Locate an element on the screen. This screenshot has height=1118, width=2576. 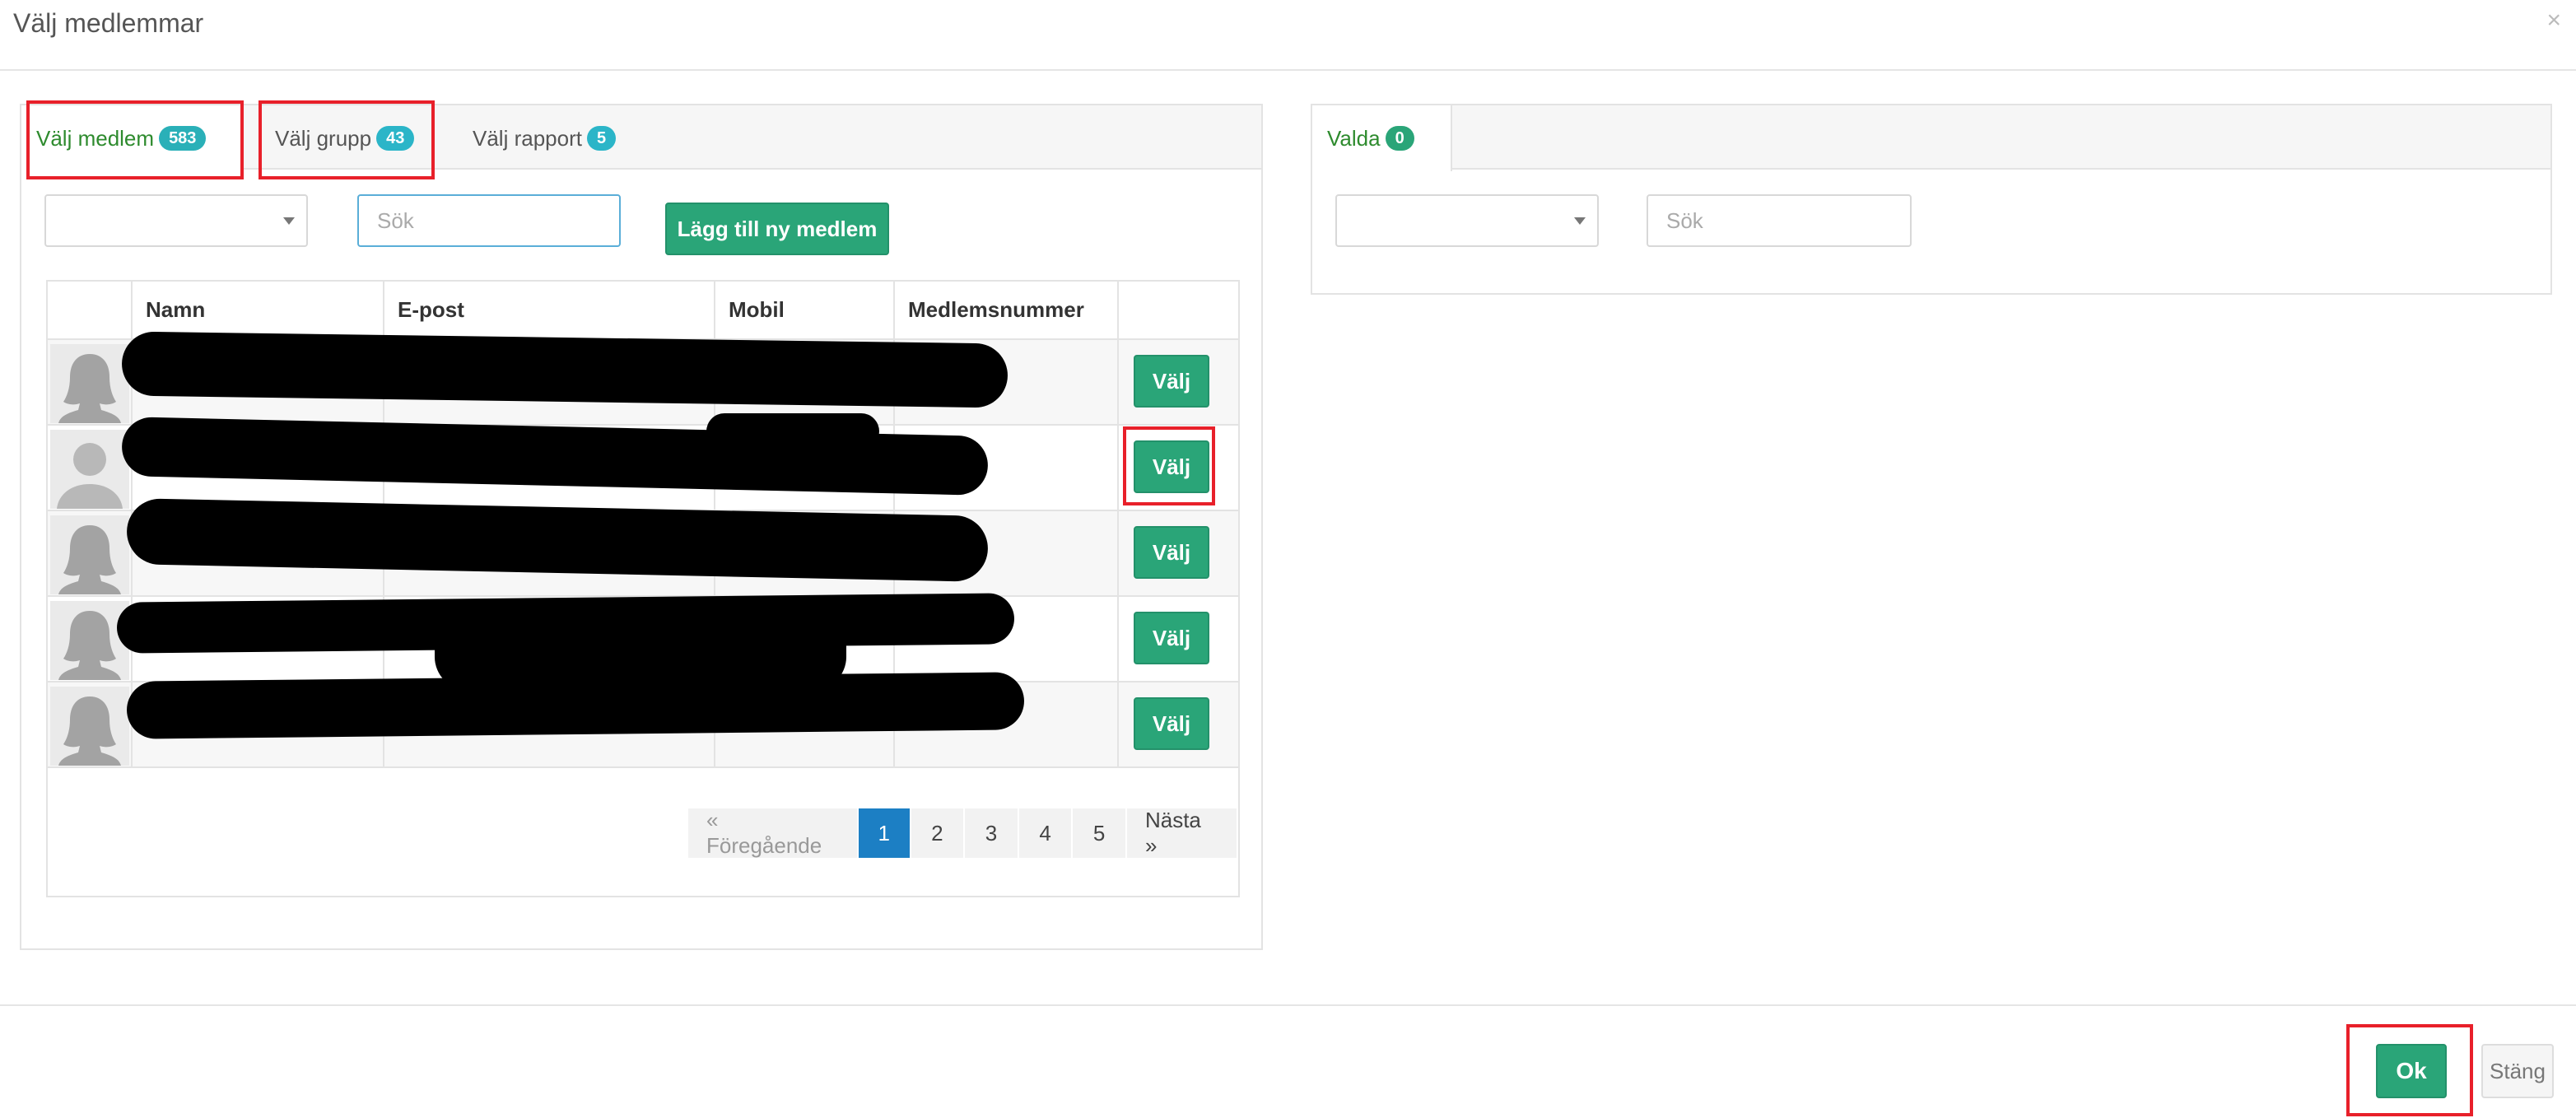
close-icon: × is located at coordinates (2553, 21).